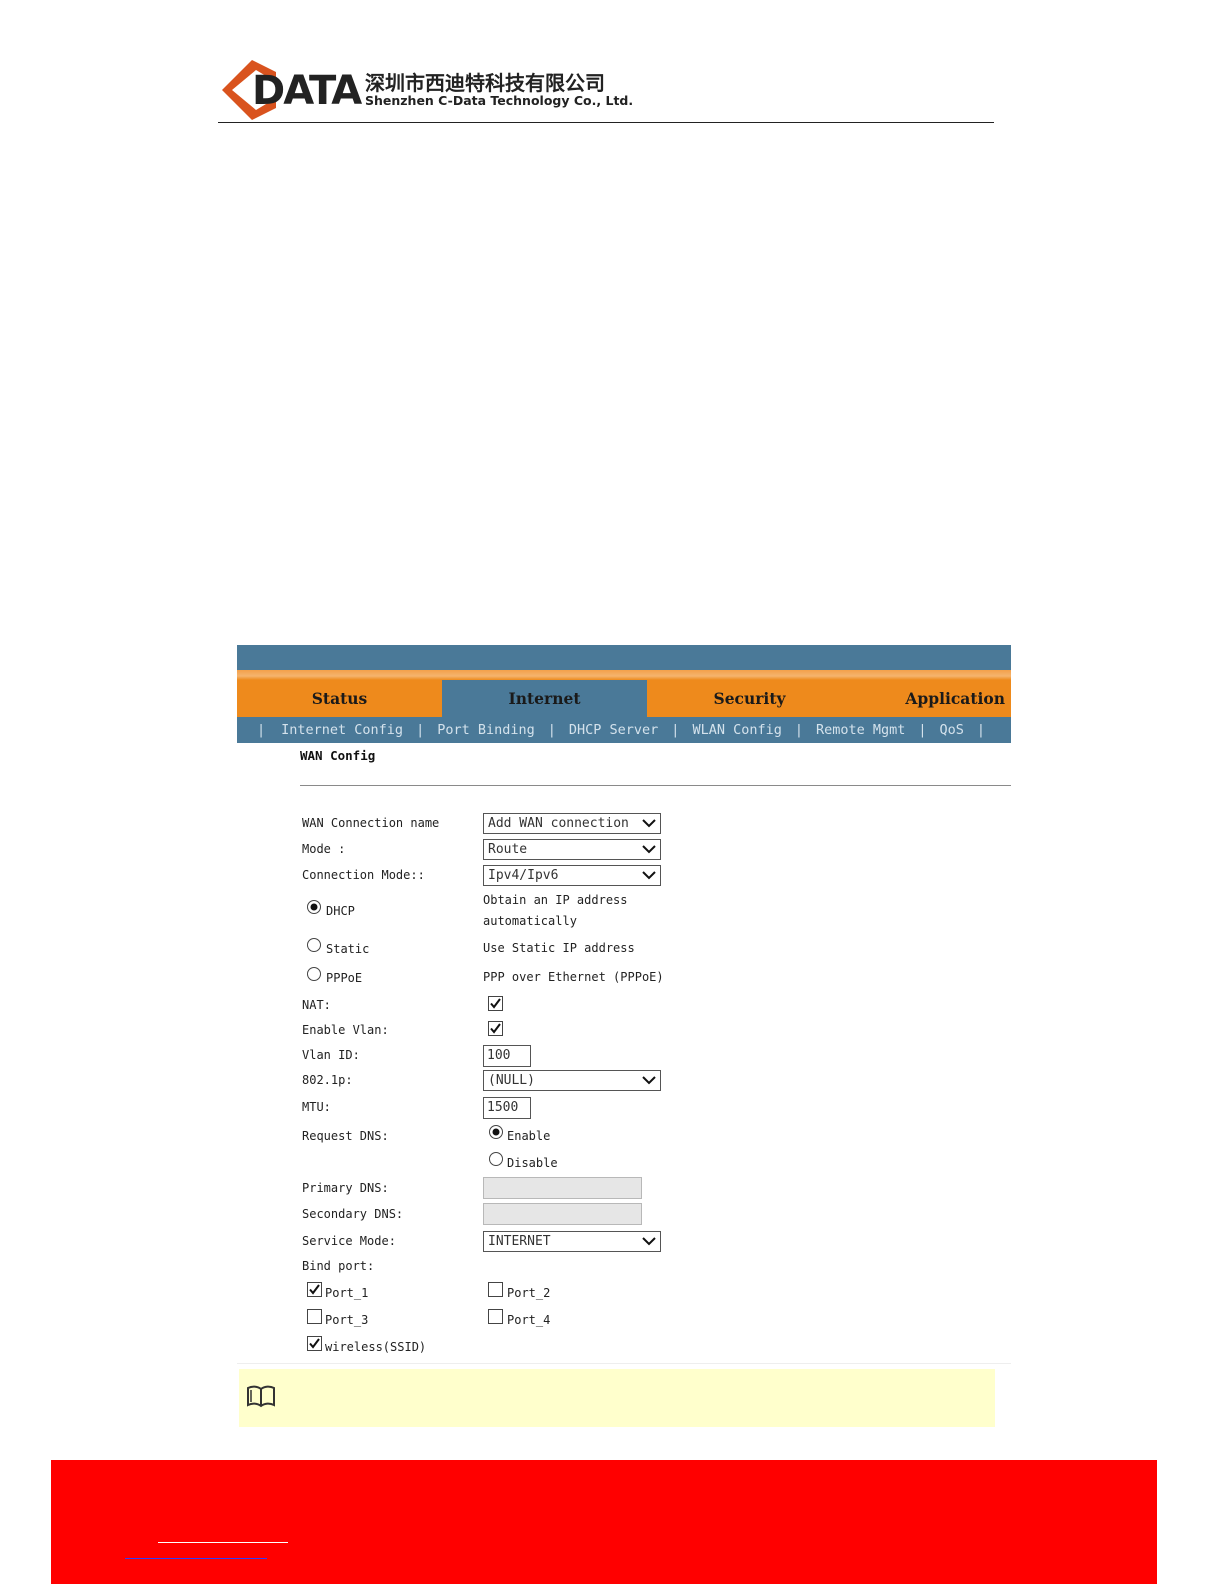 Image resolution: width=1224 pixels, height=1584 pixels. Describe the element at coordinates (624, 662) in the screenshot. I see `router-top-bar` at that location.